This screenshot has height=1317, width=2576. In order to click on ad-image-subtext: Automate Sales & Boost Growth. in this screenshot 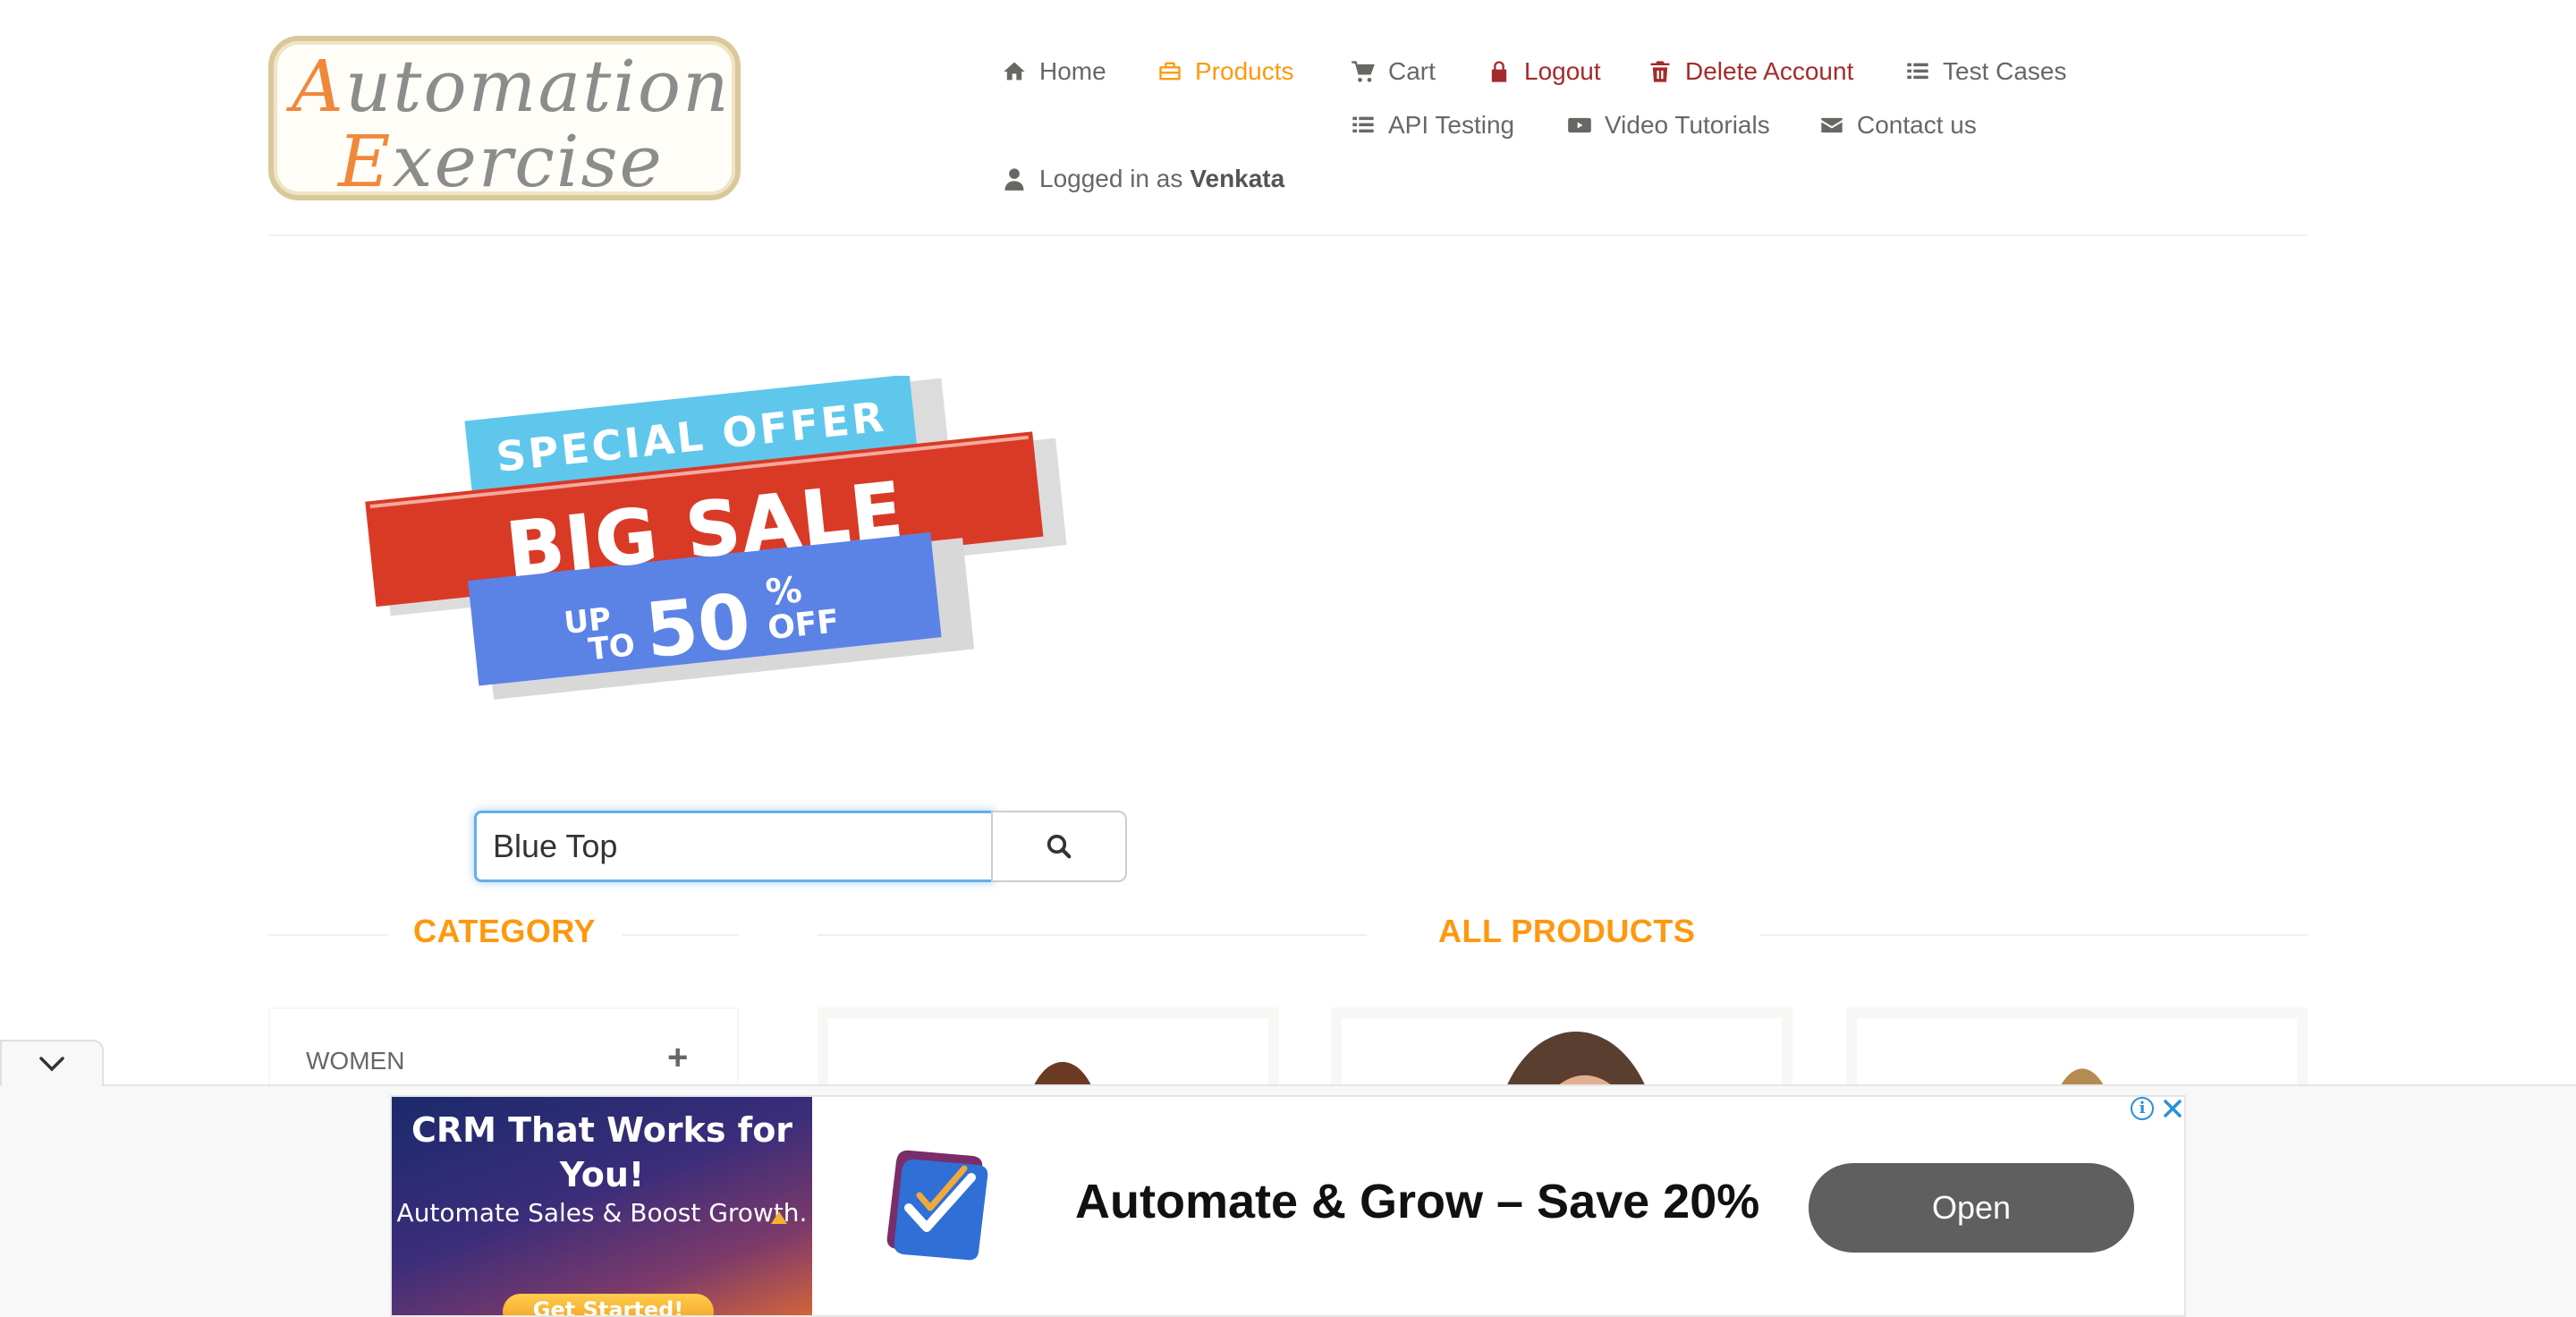, I will do `click(602, 1213)`.